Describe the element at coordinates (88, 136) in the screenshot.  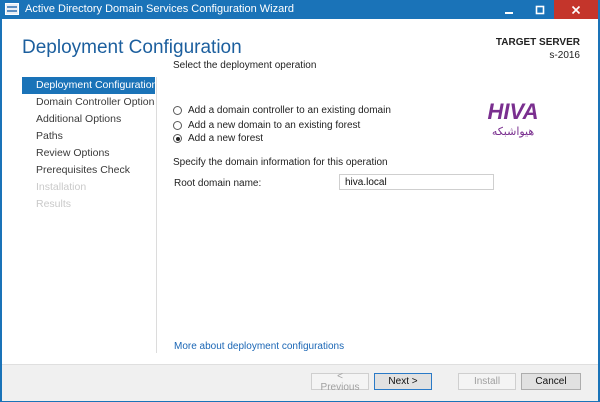
I see `nav-item-paths: Paths` at that location.